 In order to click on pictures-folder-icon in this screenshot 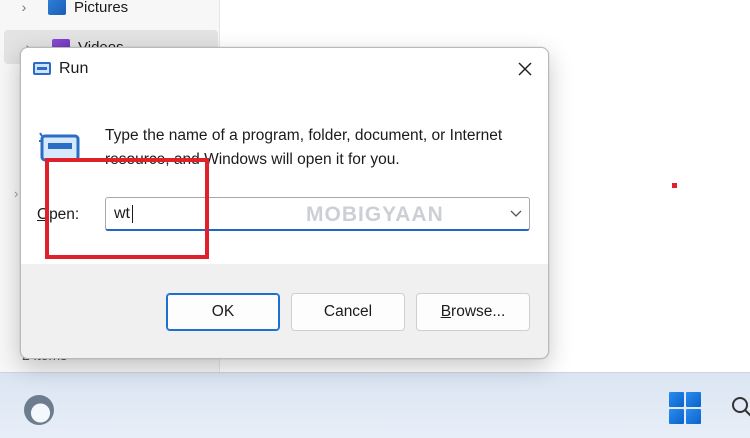, I will do `click(57, 7)`.